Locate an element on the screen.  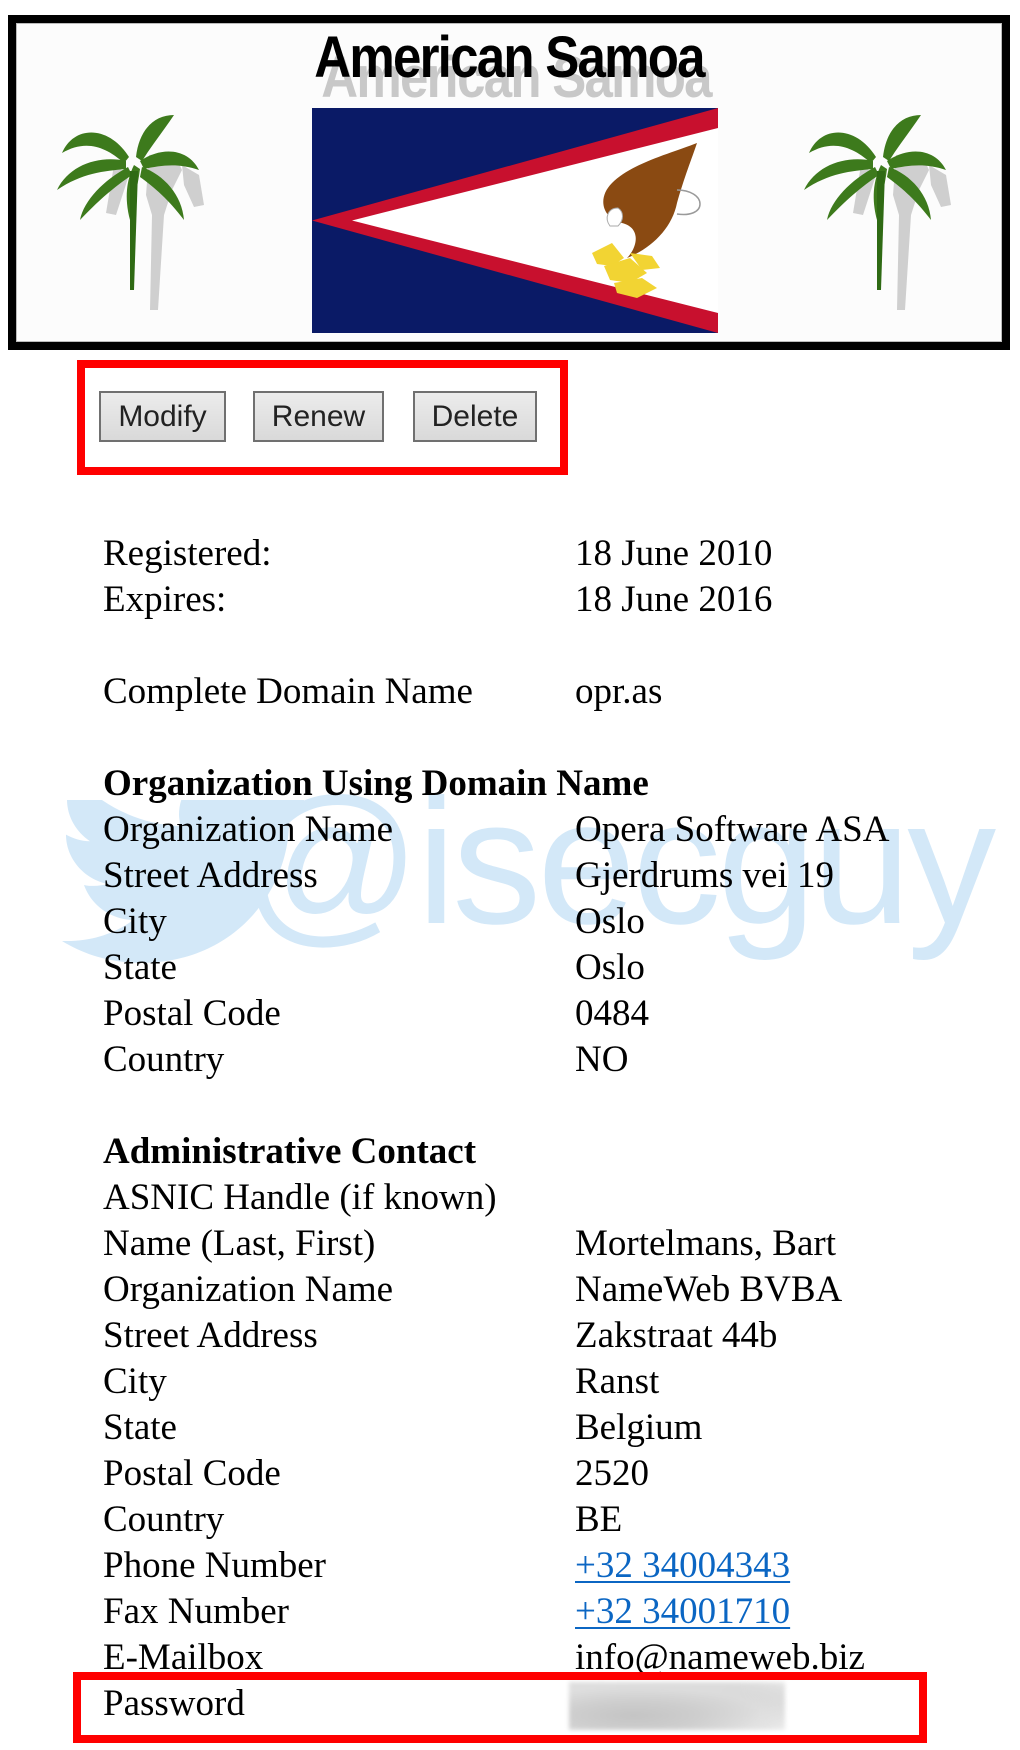
admin-value: BE is located at coordinates (599, 1519).